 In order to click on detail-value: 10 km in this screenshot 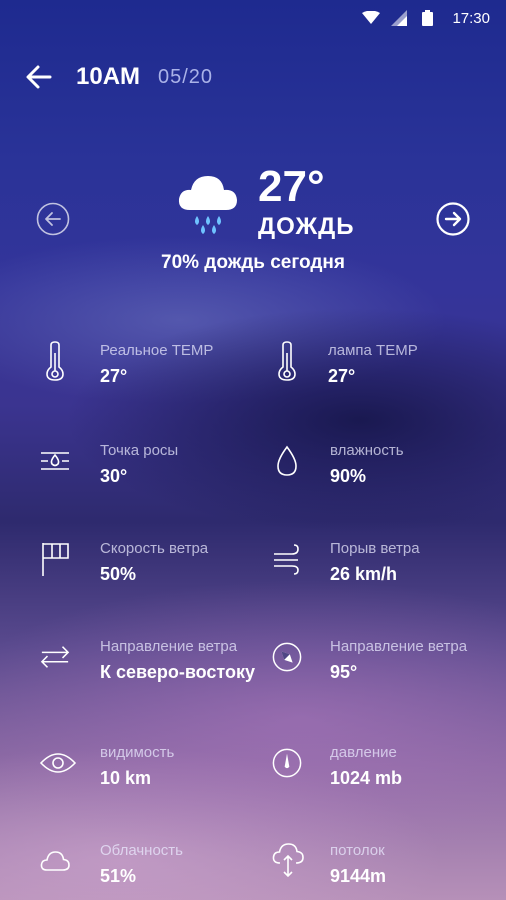, I will do `click(126, 778)`.